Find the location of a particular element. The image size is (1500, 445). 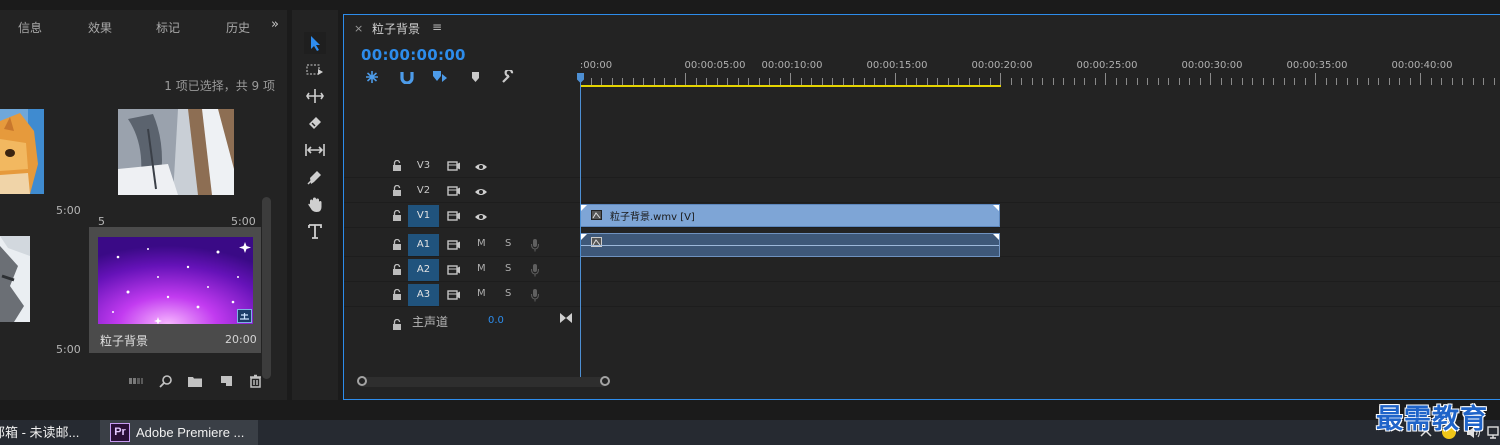

wrench-icon is located at coordinates (509, 76).